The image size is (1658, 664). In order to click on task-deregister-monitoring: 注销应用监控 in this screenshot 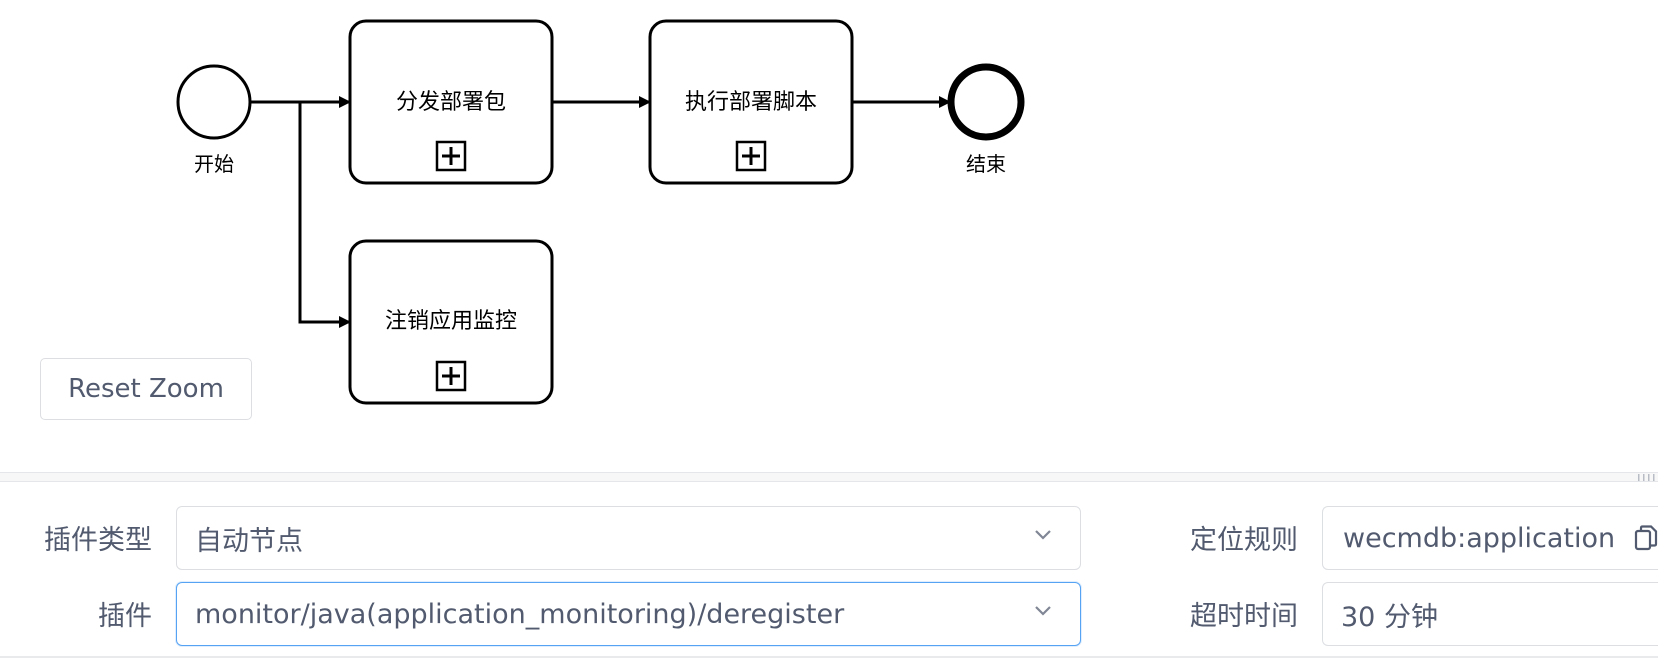, I will do `click(451, 322)`.